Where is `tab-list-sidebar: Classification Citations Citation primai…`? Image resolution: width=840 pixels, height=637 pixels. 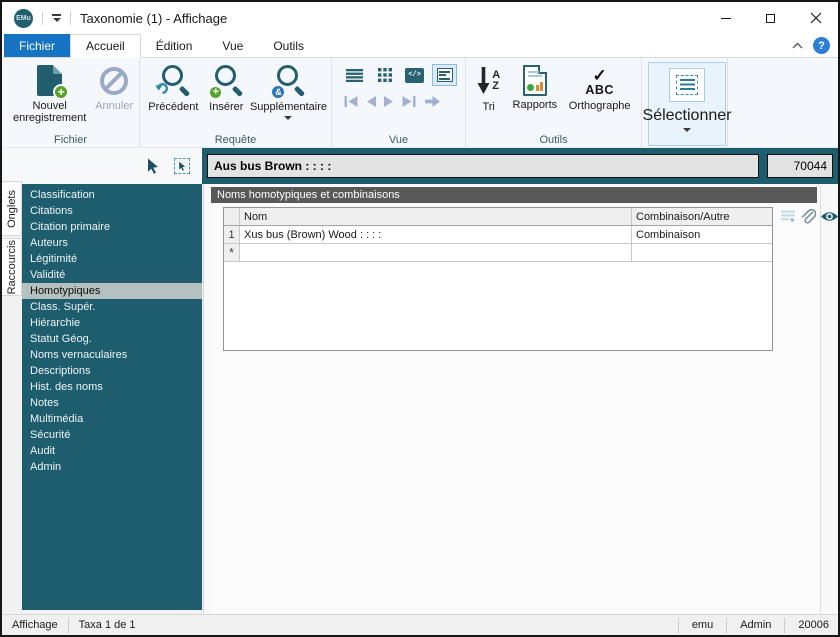 tab-list-sidebar: Classification Citations Citation primai… is located at coordinates (112, 397).